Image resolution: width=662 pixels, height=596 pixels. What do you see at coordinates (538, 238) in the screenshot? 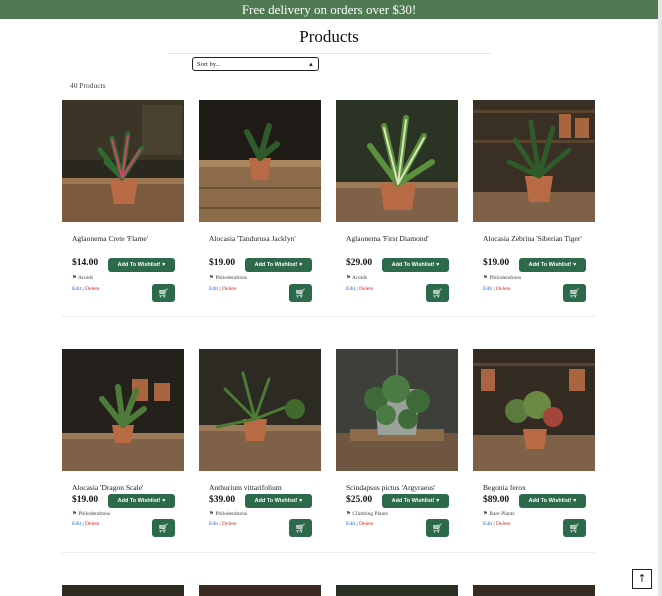
I see `product-name: Alocasia Zebrina 'Siberian Tiger'` at bounding box center [538, 238].